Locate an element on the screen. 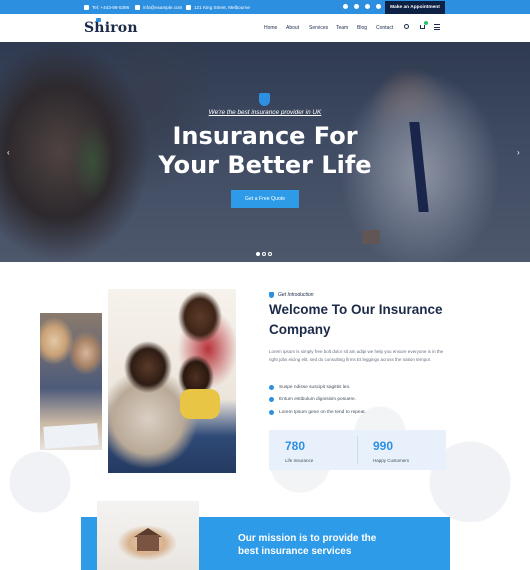 The width and height of the screenshot is (530, 570). nav-services: Services is located at coordinates (318, 28).